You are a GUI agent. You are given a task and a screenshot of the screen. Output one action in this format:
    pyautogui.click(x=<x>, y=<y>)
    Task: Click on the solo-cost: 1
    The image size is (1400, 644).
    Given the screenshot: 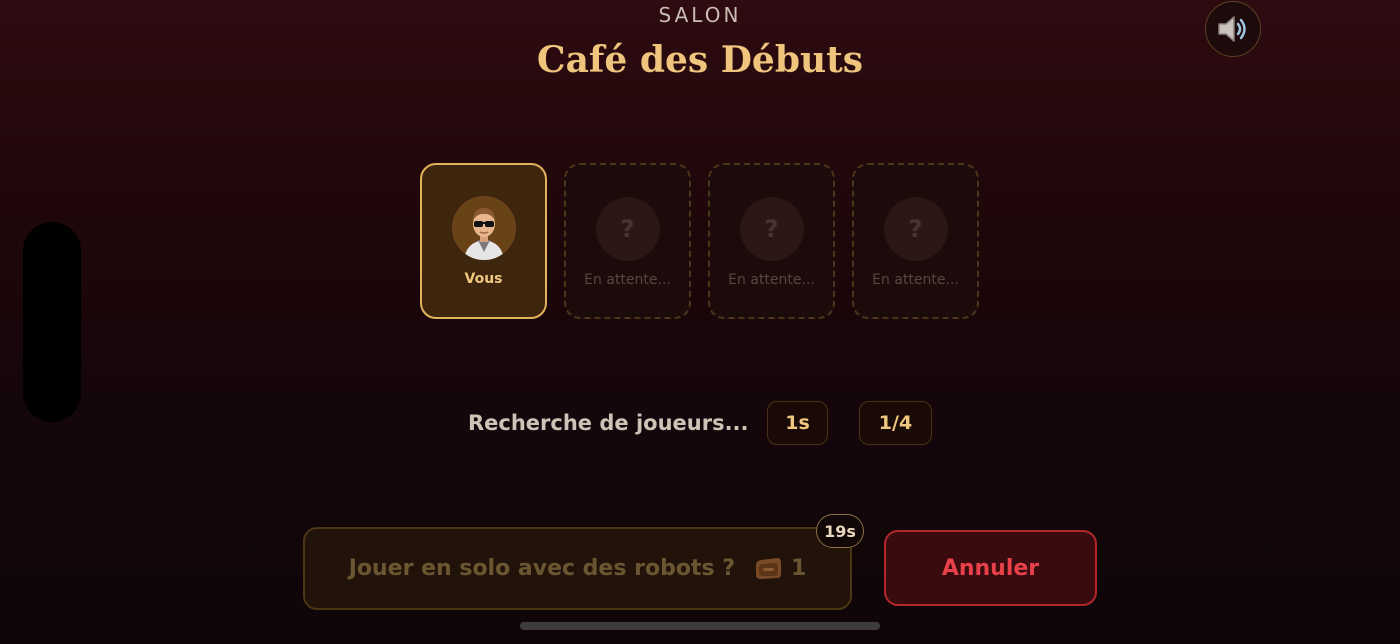 What is the action you would take?
    pyautogui.click(x=779, y=568)
    